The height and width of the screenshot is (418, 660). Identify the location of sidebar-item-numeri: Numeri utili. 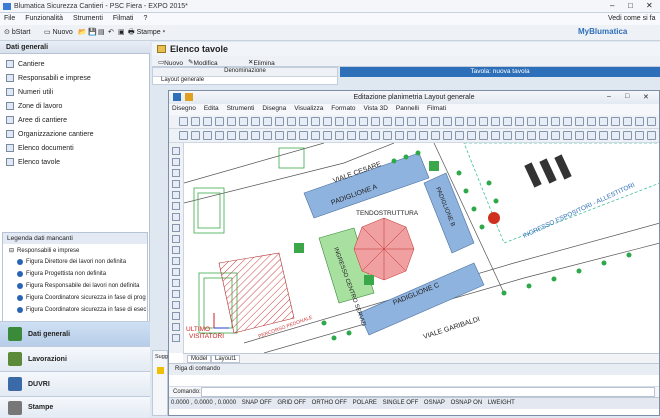
(29, 92).